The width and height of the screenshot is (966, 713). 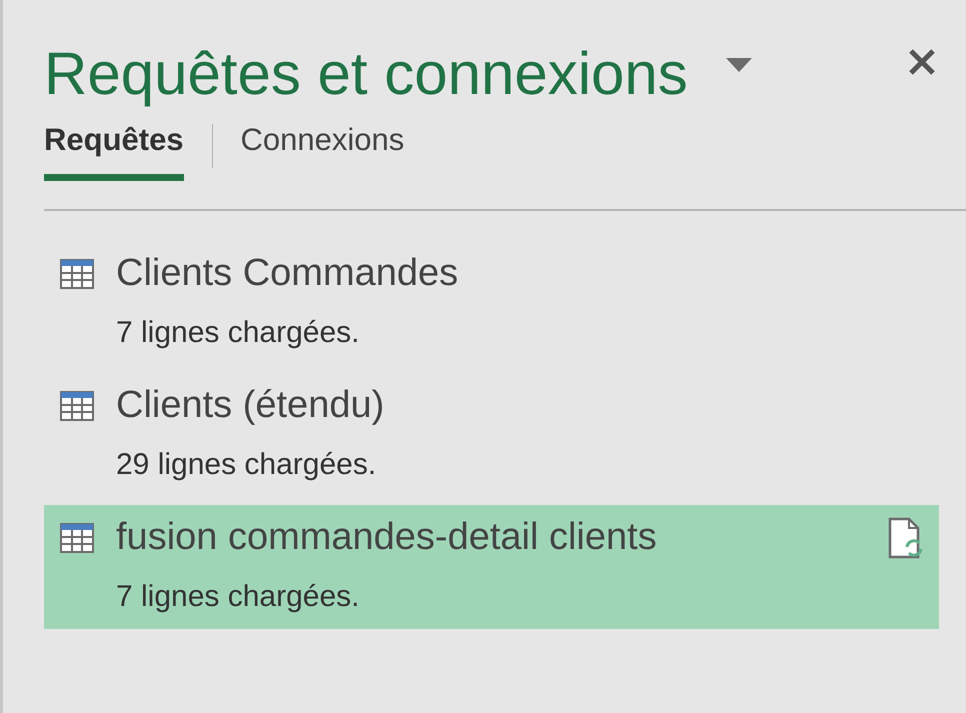 What do you see at coordinates (905, 539) in the screenshot?
I see `document-refresh-icon` at bounding box center [905, 539].